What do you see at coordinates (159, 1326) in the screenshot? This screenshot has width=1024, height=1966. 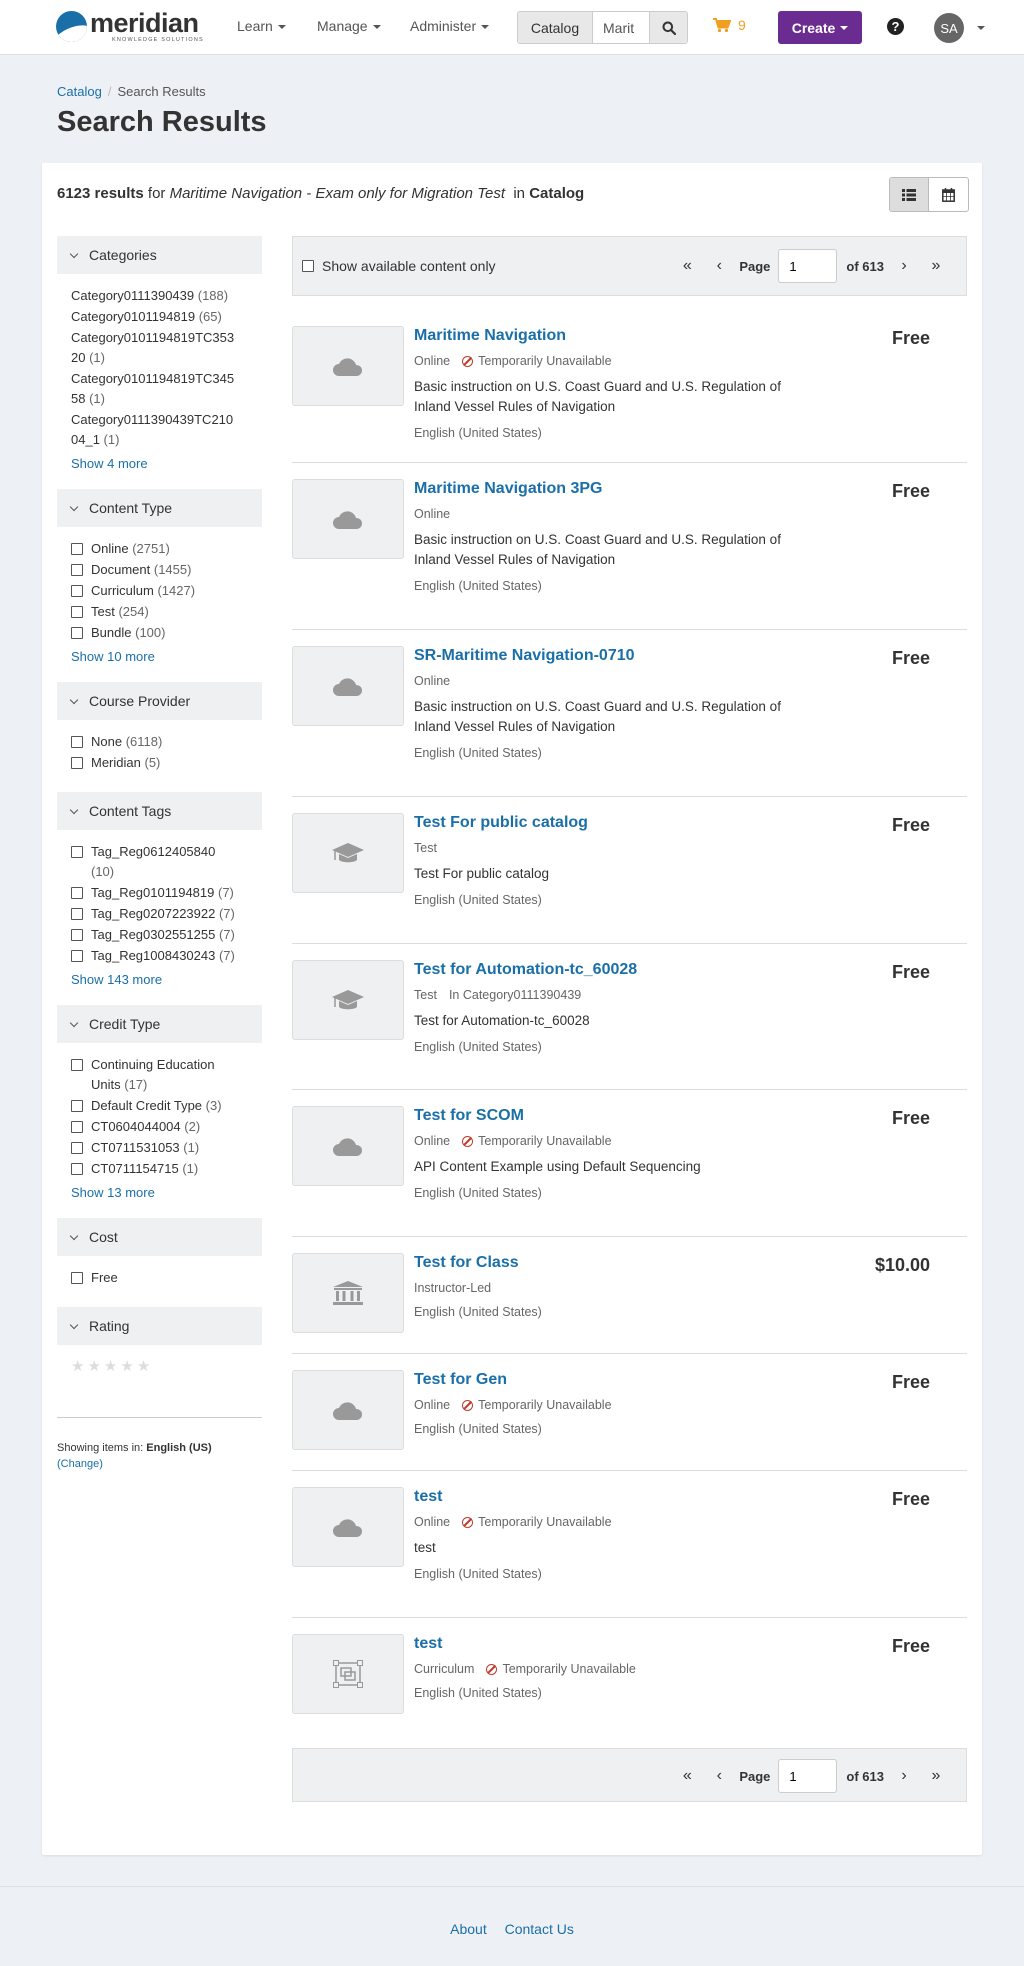 I see `facet-header-rating: Rating` at bounding box center [159, 1326].